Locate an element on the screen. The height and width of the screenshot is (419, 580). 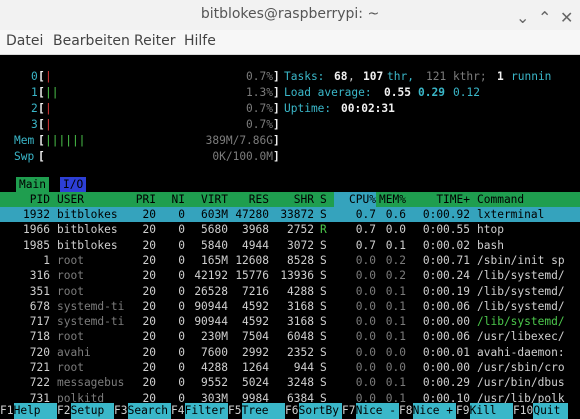
tab-row: Main I/O is located at coordinates (290, 184).